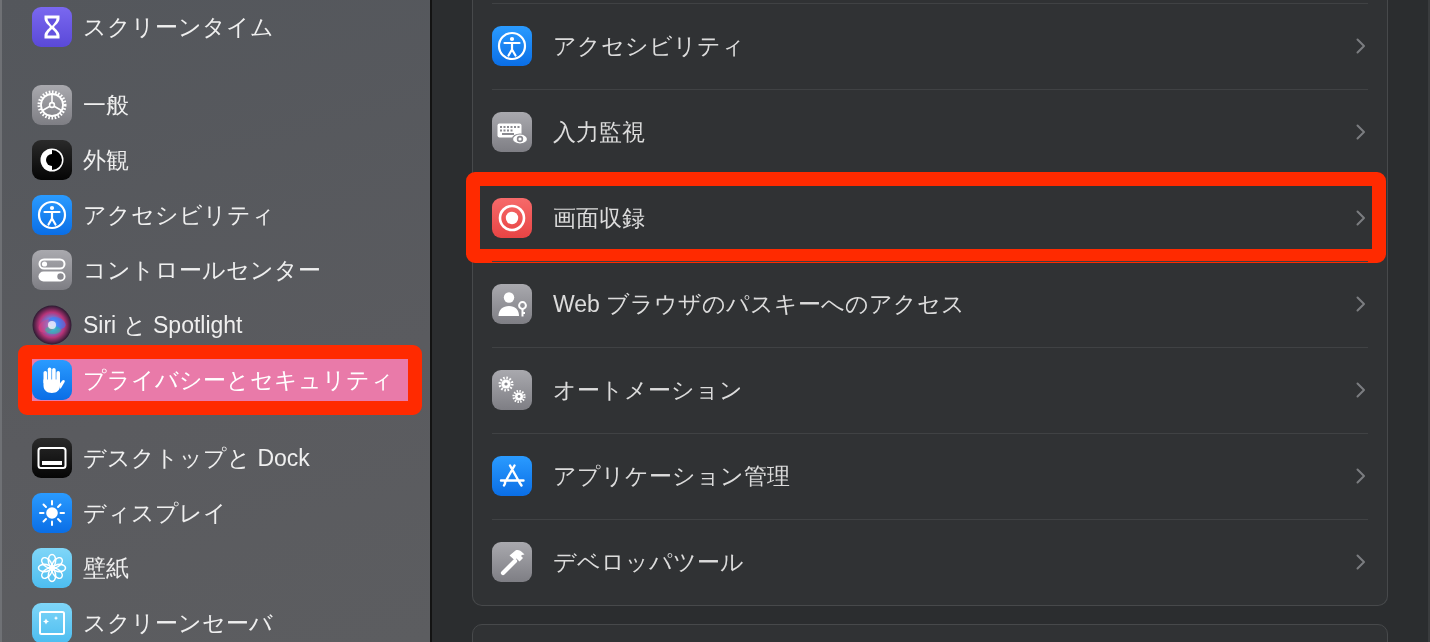 The image size is (1430, 642). Describe the element at coordinates (52, 325) in the screenshot. I see `orb-icon` at that location.